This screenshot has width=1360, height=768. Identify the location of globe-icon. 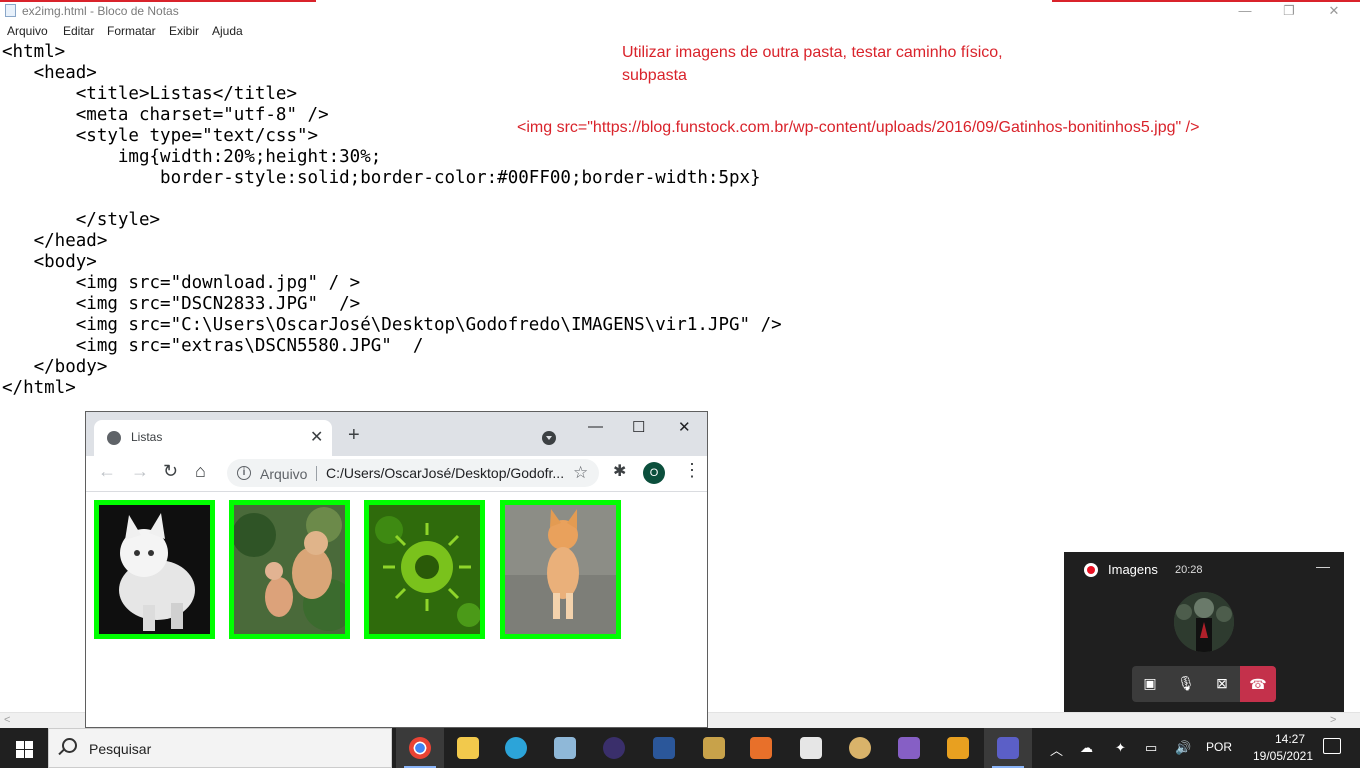
(114, 438).